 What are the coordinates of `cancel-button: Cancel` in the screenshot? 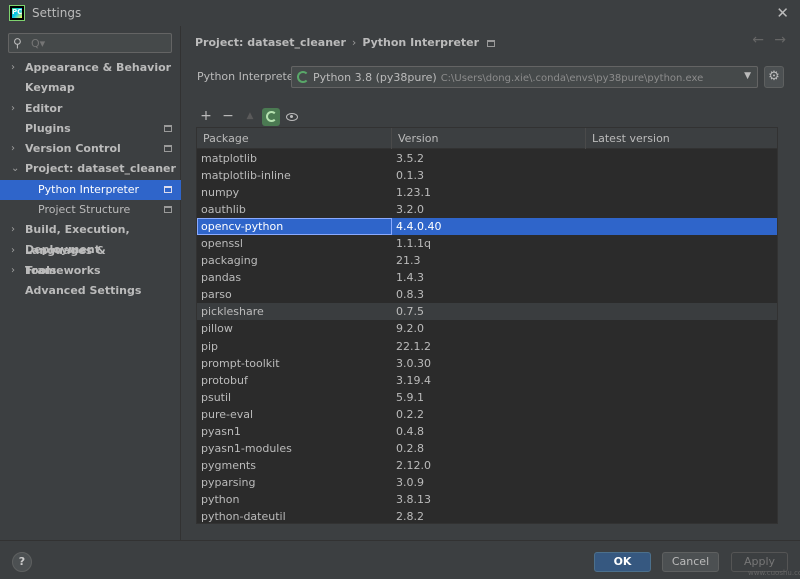 It's located at (690, 562).